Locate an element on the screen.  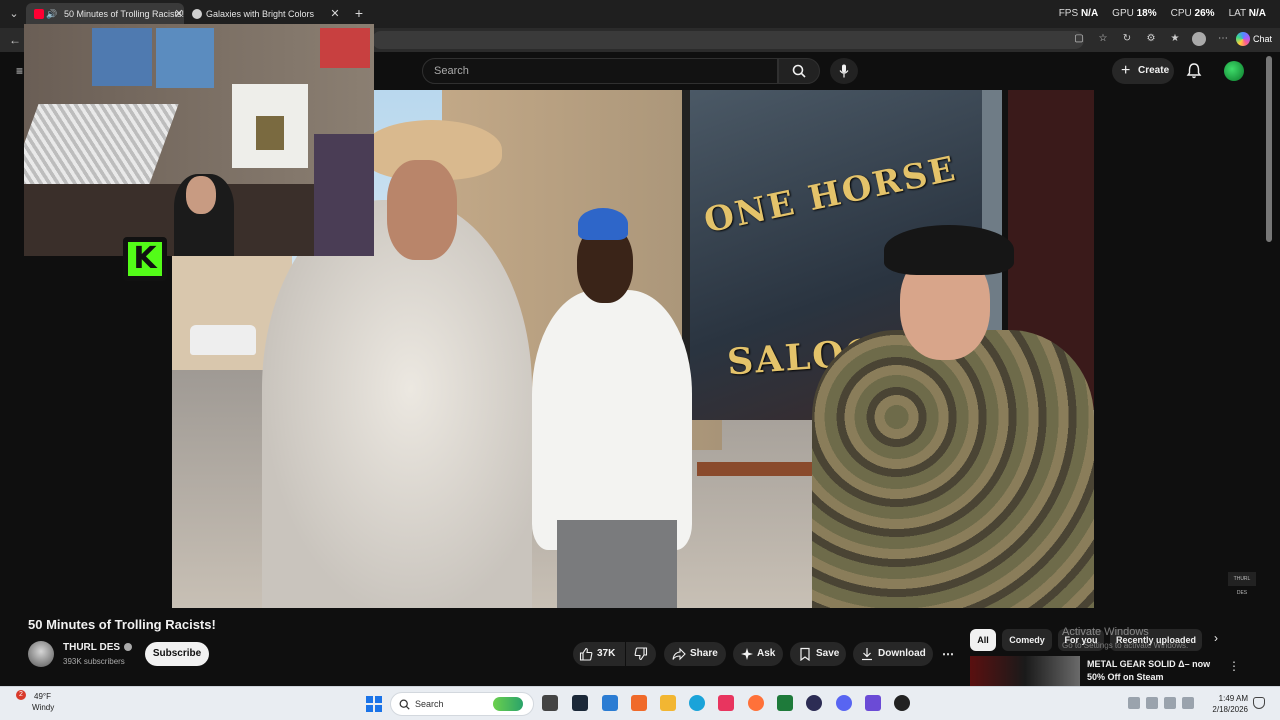
more-vertical-icon: ⋮ is located at coordinates (1234, 666).